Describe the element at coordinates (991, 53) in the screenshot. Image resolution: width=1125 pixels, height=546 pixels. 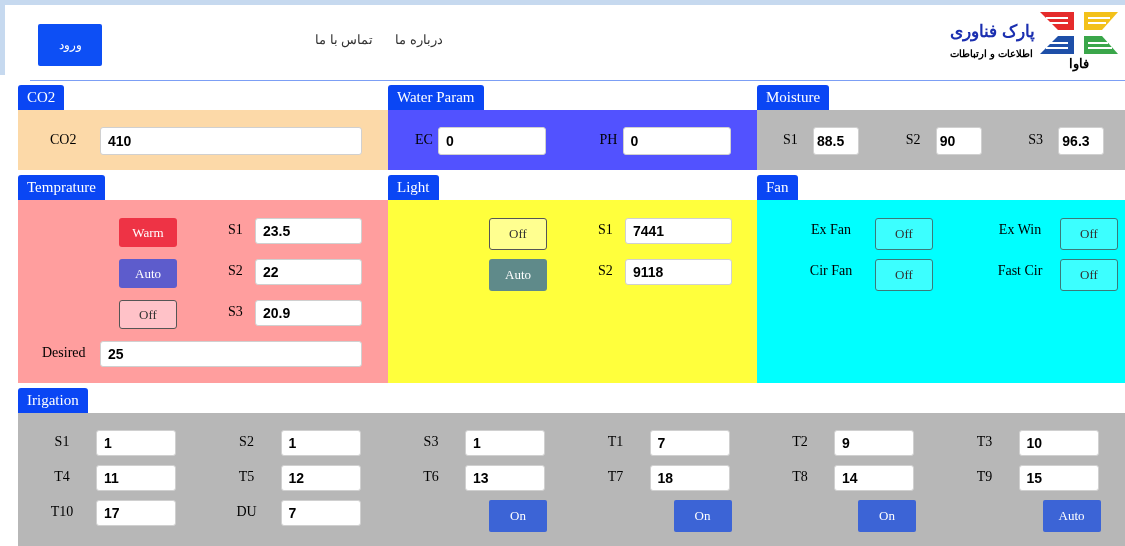
I see `logo-subtitle: اطلاعات و ارتباطات` at that location.